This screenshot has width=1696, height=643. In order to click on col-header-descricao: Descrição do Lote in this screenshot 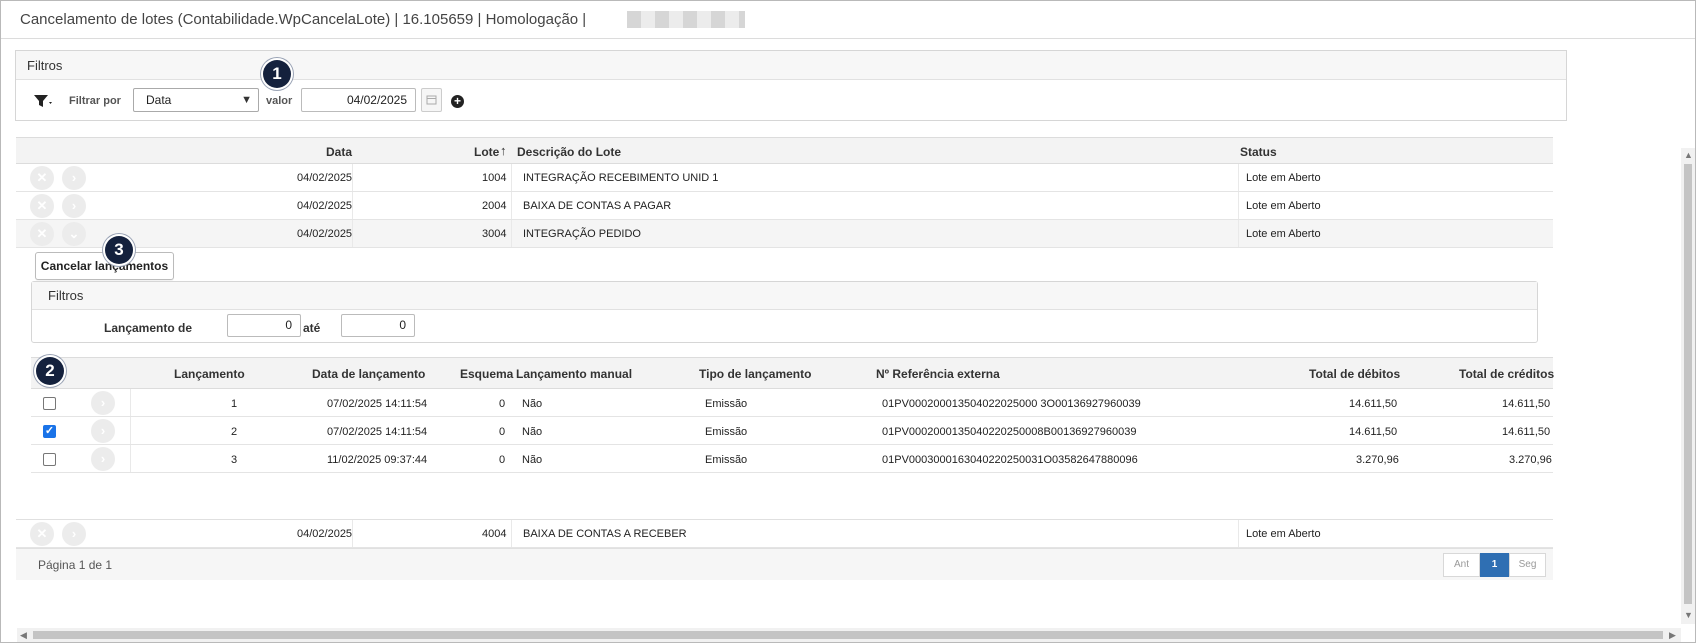, I will do `click(569, 152)`.